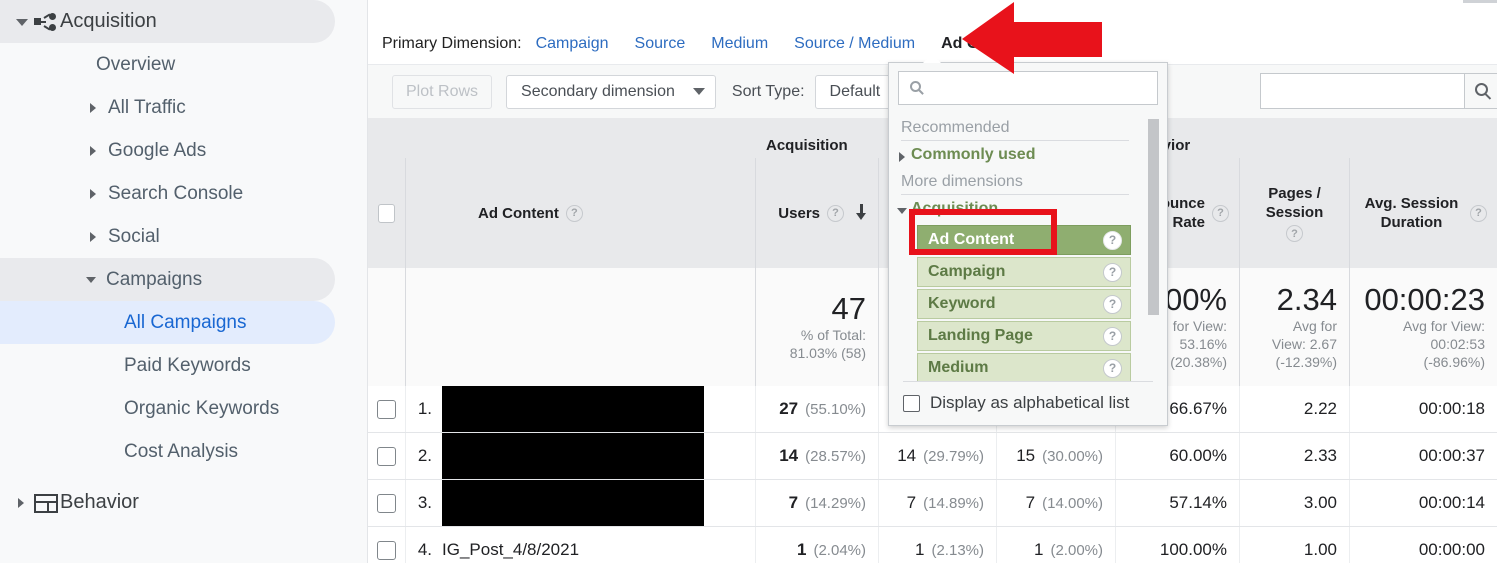  Describe the element at coordinates (973, 154) in the screenshot. I see `group-label: Commonly used` at that location.